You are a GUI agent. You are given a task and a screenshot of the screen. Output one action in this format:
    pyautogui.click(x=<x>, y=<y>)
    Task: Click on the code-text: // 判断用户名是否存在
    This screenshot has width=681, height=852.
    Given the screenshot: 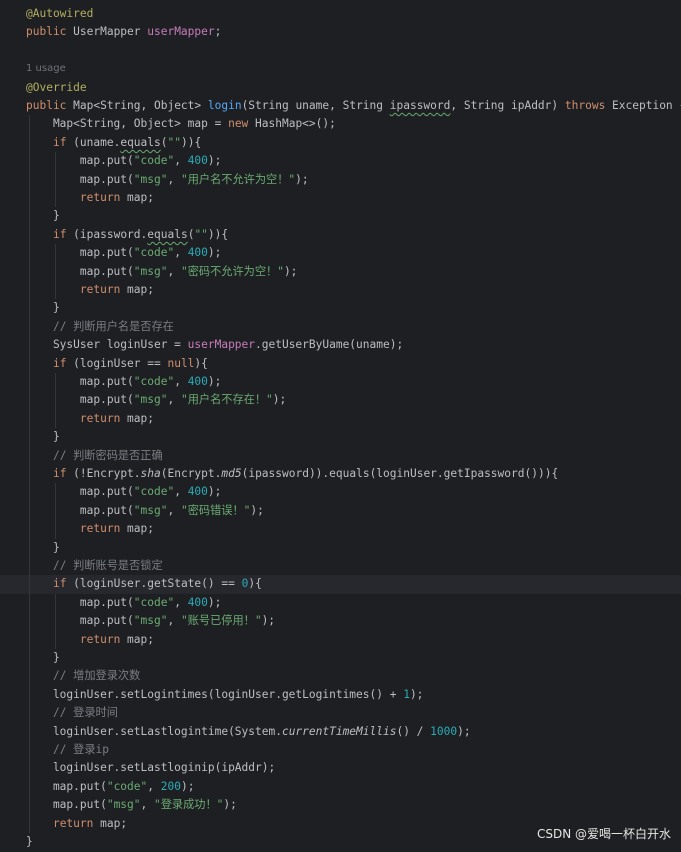 What is the action you would take?
    pyautogui.click(x=100, y=327)
    